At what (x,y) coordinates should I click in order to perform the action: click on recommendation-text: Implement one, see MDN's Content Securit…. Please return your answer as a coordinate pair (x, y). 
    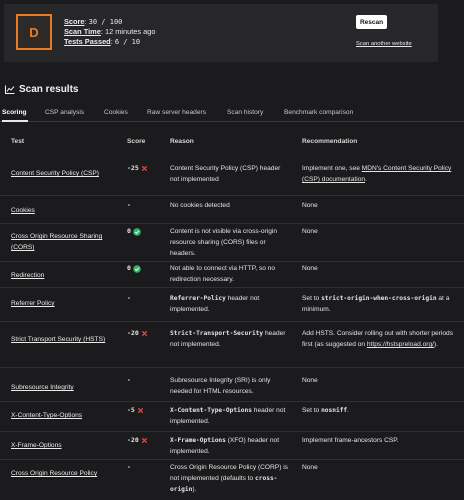
    Looking at the image, I should click on (381, 174).